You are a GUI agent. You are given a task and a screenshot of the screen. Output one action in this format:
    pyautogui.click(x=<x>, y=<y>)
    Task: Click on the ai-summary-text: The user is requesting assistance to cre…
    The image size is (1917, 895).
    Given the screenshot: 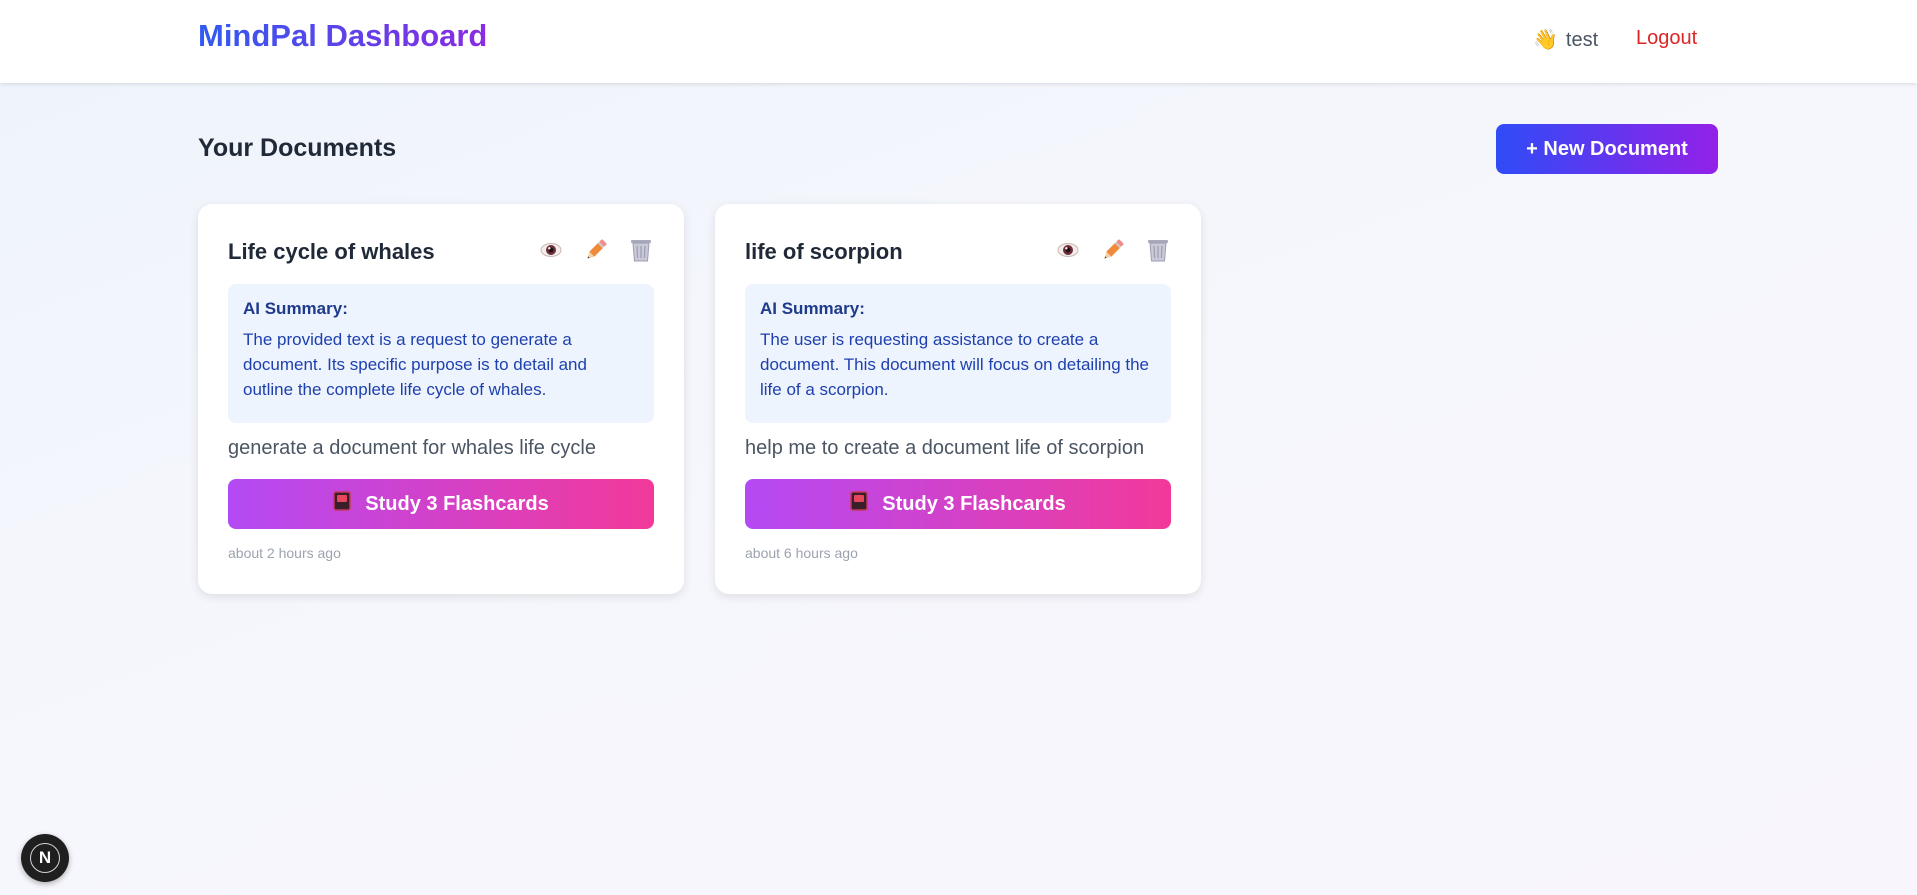 What is the action you would take?
    pyautogui.click(x=955, y=364)
    